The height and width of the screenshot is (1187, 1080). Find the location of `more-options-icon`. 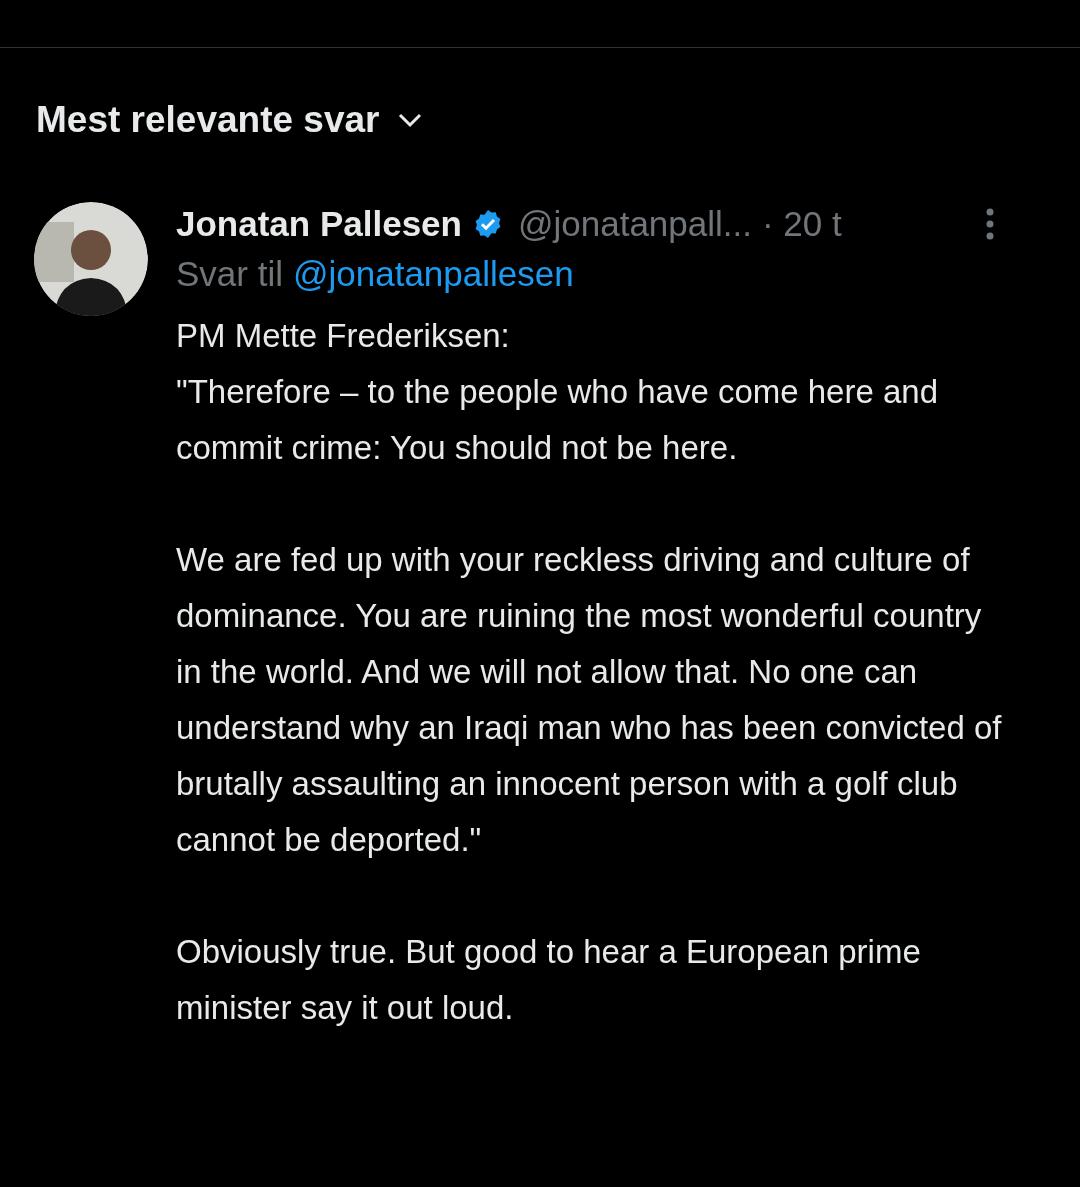

more-options-icon is located at coordinates (990, 223).